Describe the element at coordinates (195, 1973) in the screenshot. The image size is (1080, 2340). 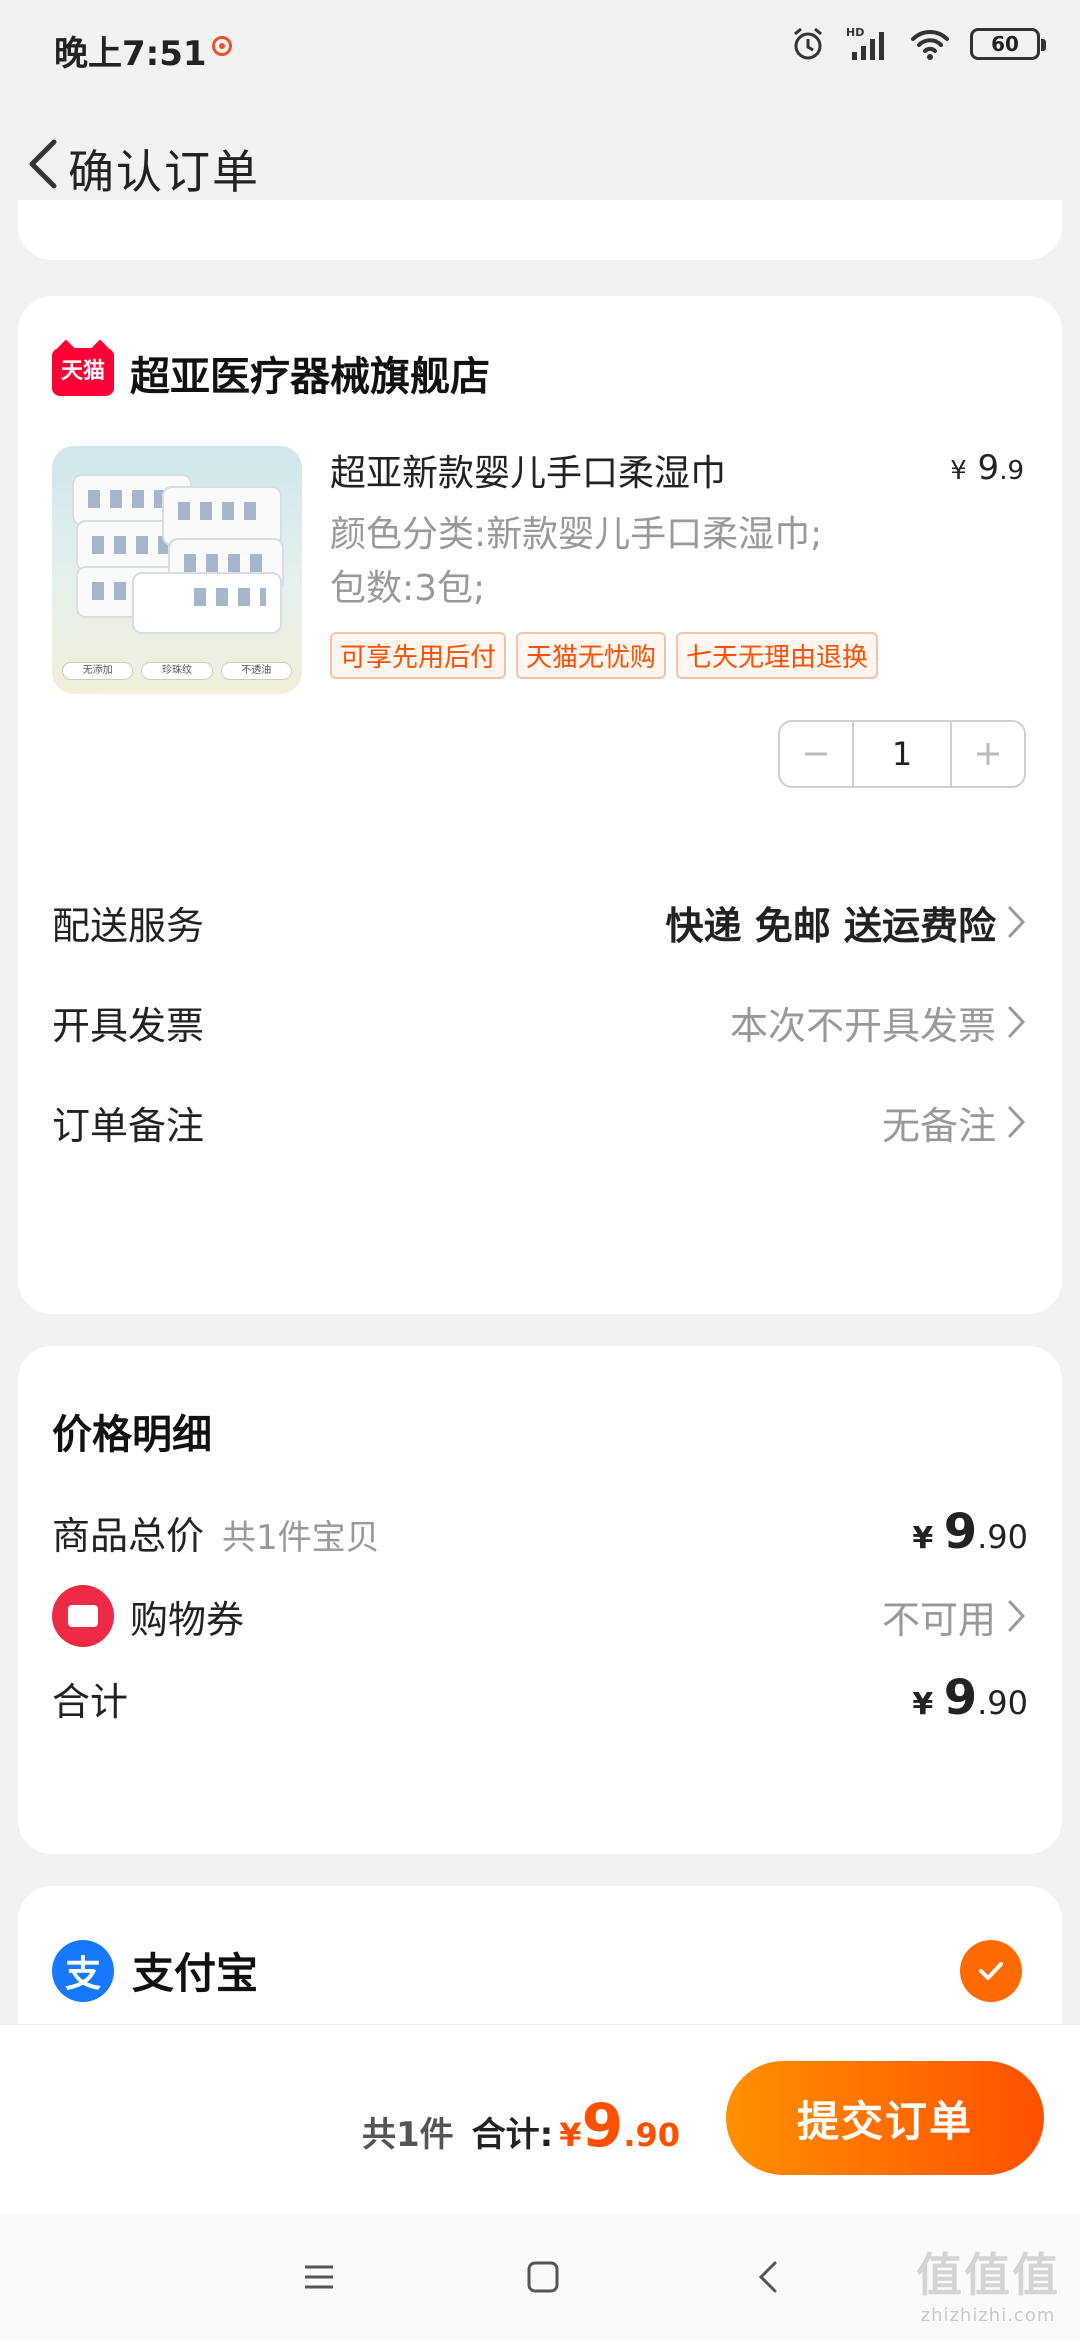
I see `payment-method-name: 支付宝` at that location.